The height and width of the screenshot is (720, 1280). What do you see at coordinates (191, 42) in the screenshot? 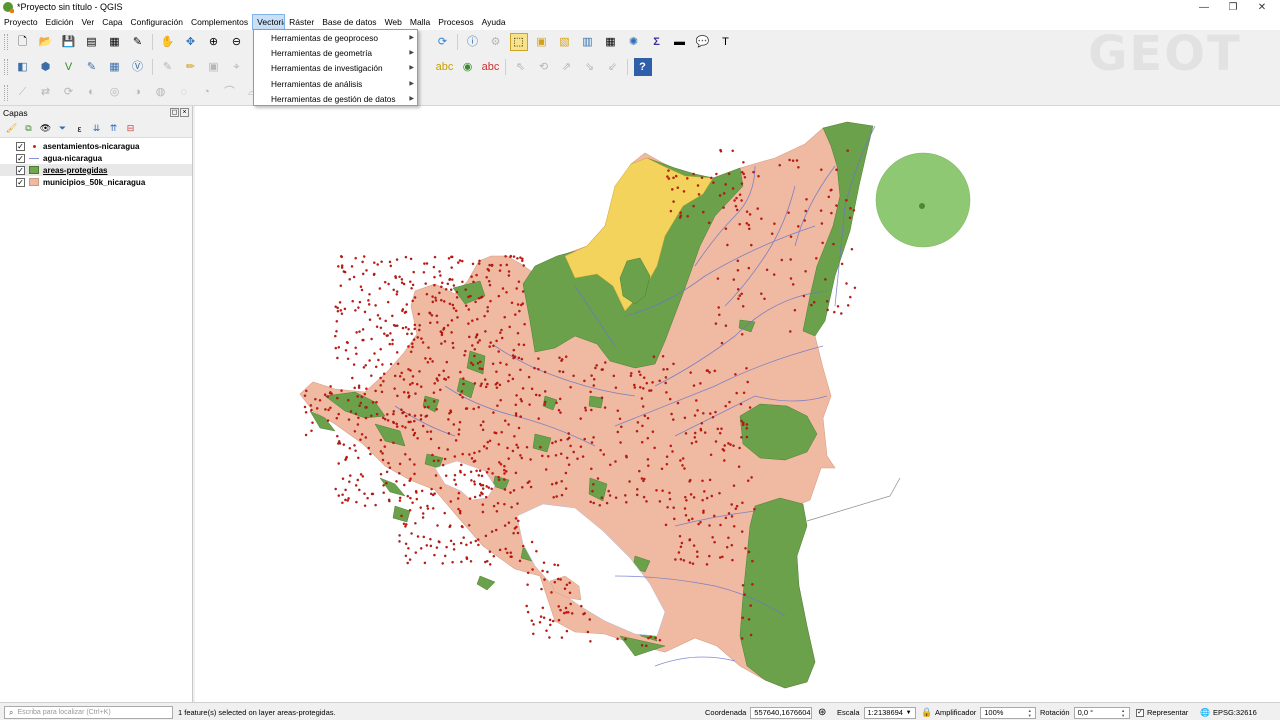
I see `pan-to-selection-icon: ✥` at bounding box center [191, 42].